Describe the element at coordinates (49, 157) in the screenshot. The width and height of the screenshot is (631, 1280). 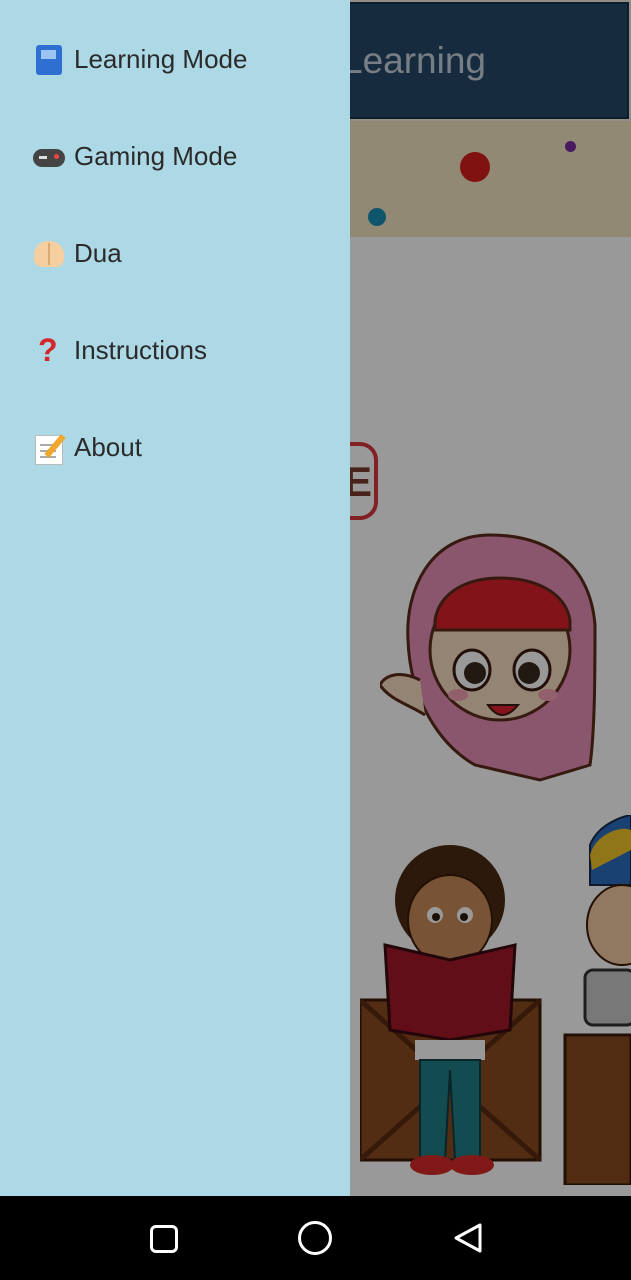
I see `game-controller-icon` at that location.